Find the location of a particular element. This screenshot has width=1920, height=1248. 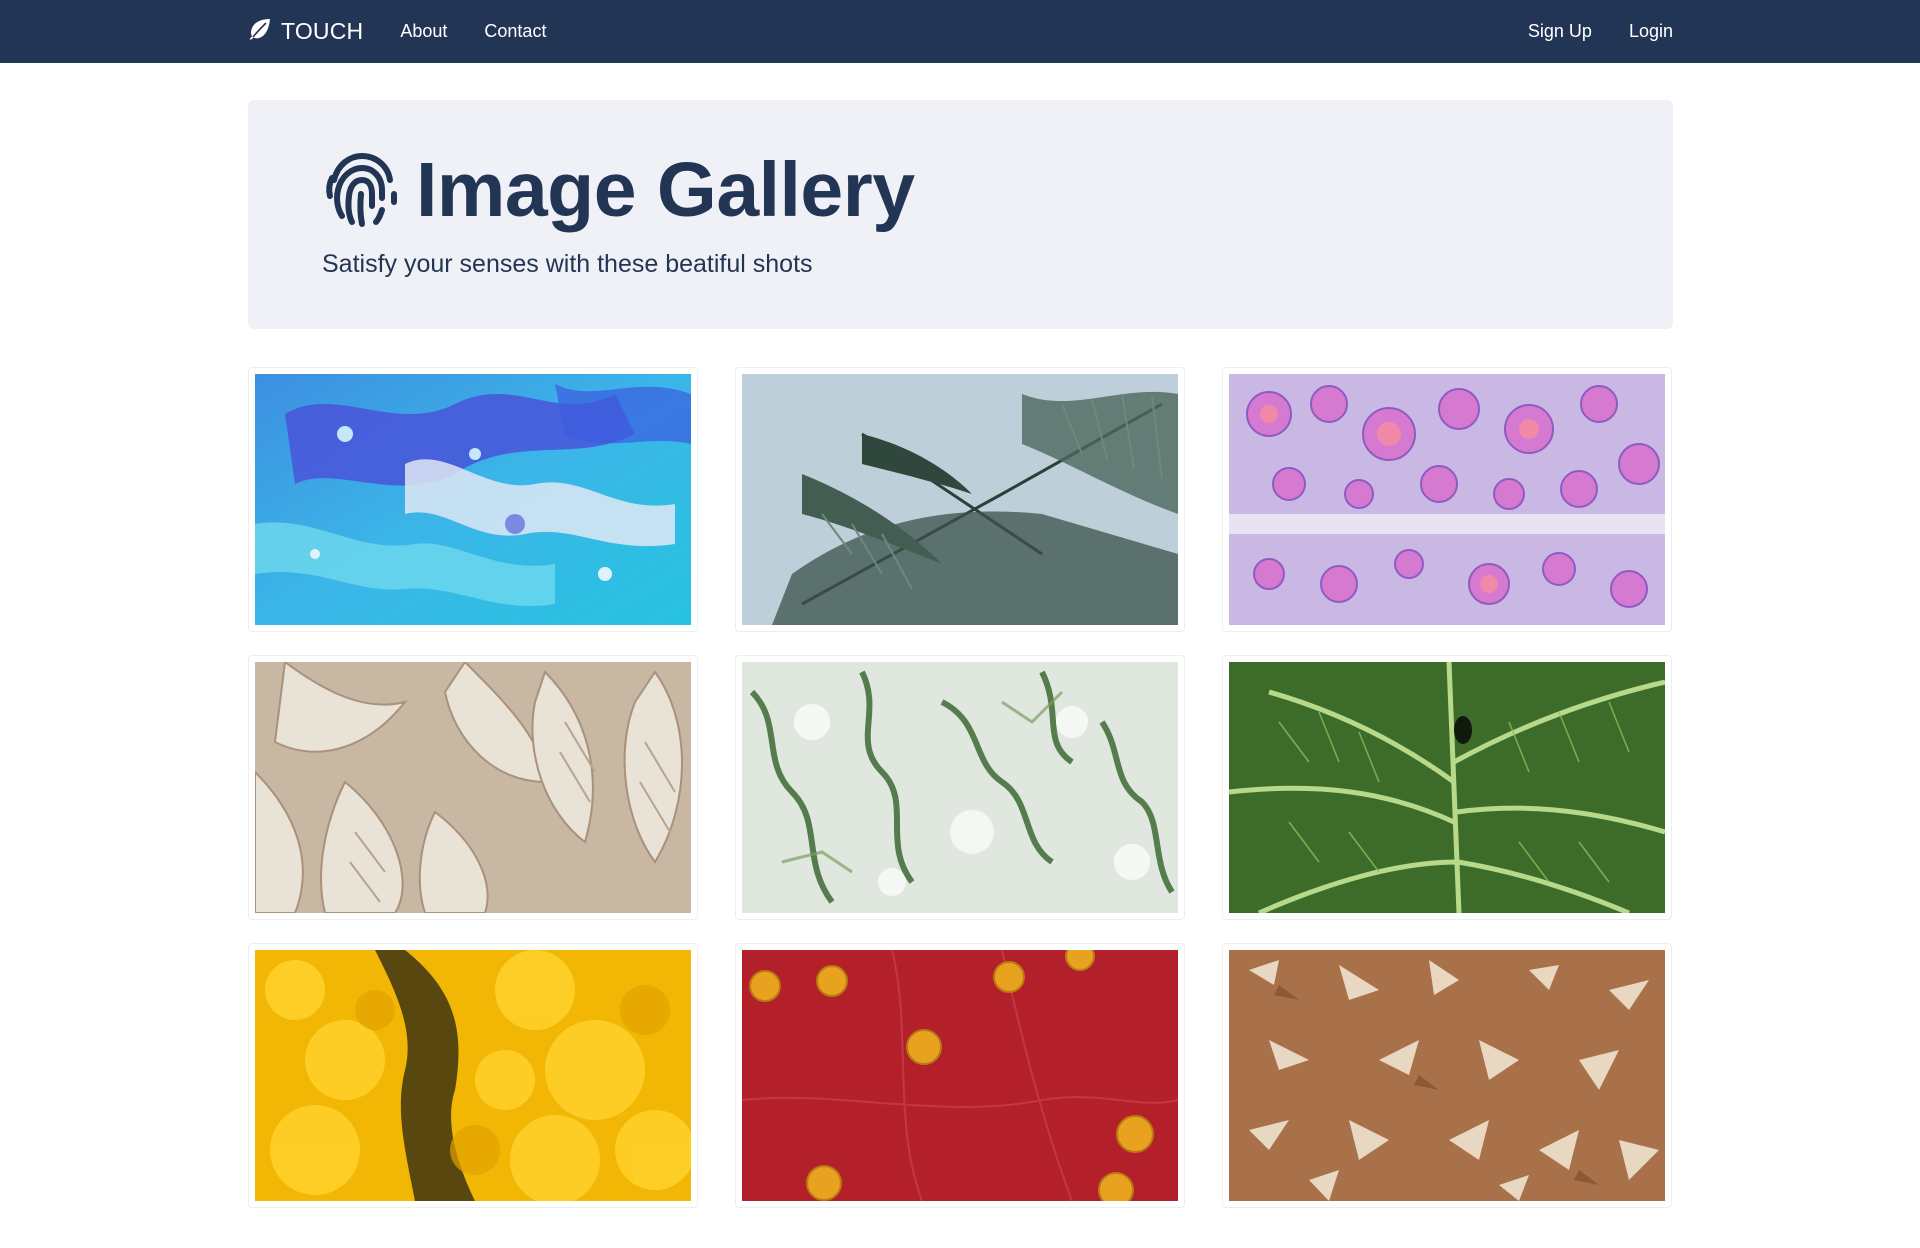

green-marble-image is located at coordinates (960, 787).